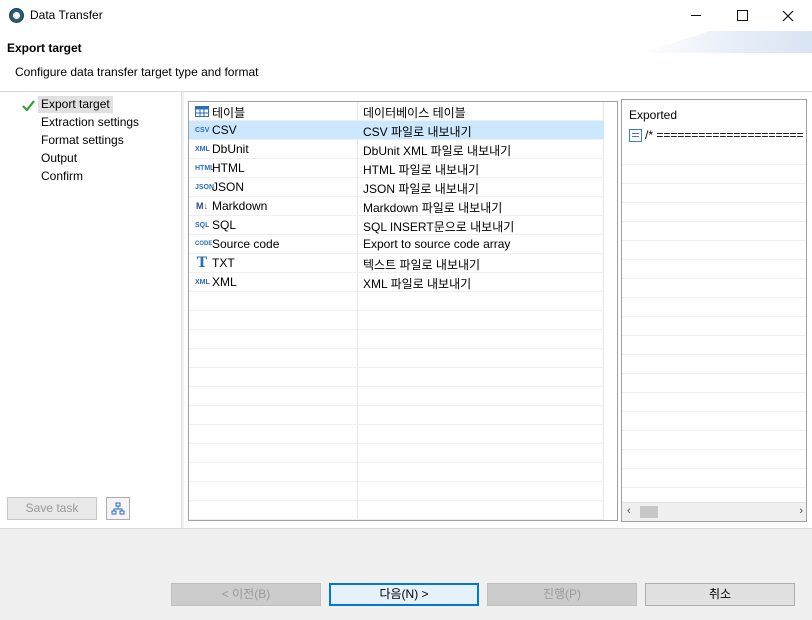 This screenshot has height=620, width=812. What do you see at coordinates (406, 15) in the screenshot?
I see `title-bar: Data Transfer` at bounding box center [406, 15].